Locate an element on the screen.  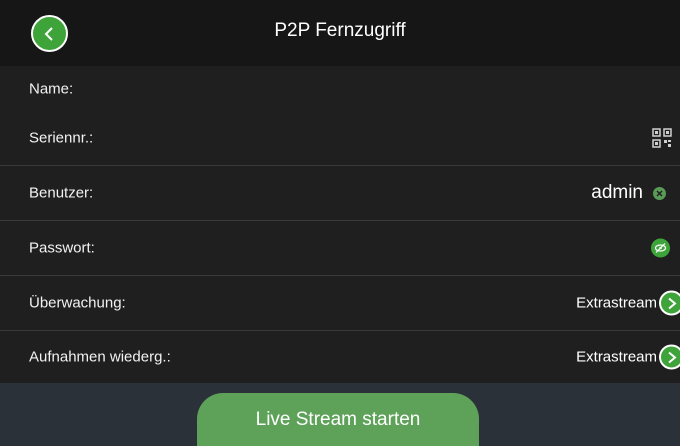
monitoring-arrow-button is located at coordinates (669, 303).